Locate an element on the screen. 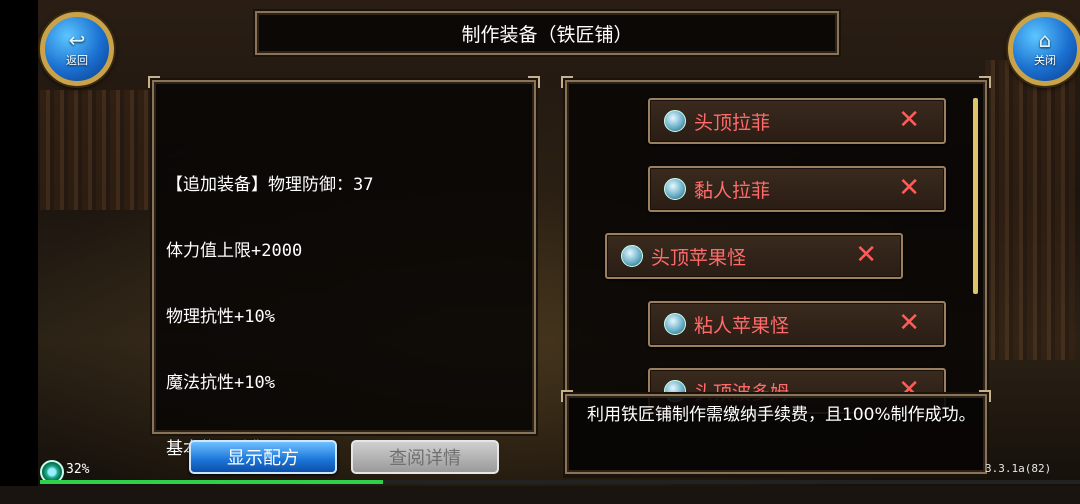 This screenshot has width=1080, height=504. list-item: 黏人拉菲 ✕ is located at coordinates (797, 189).